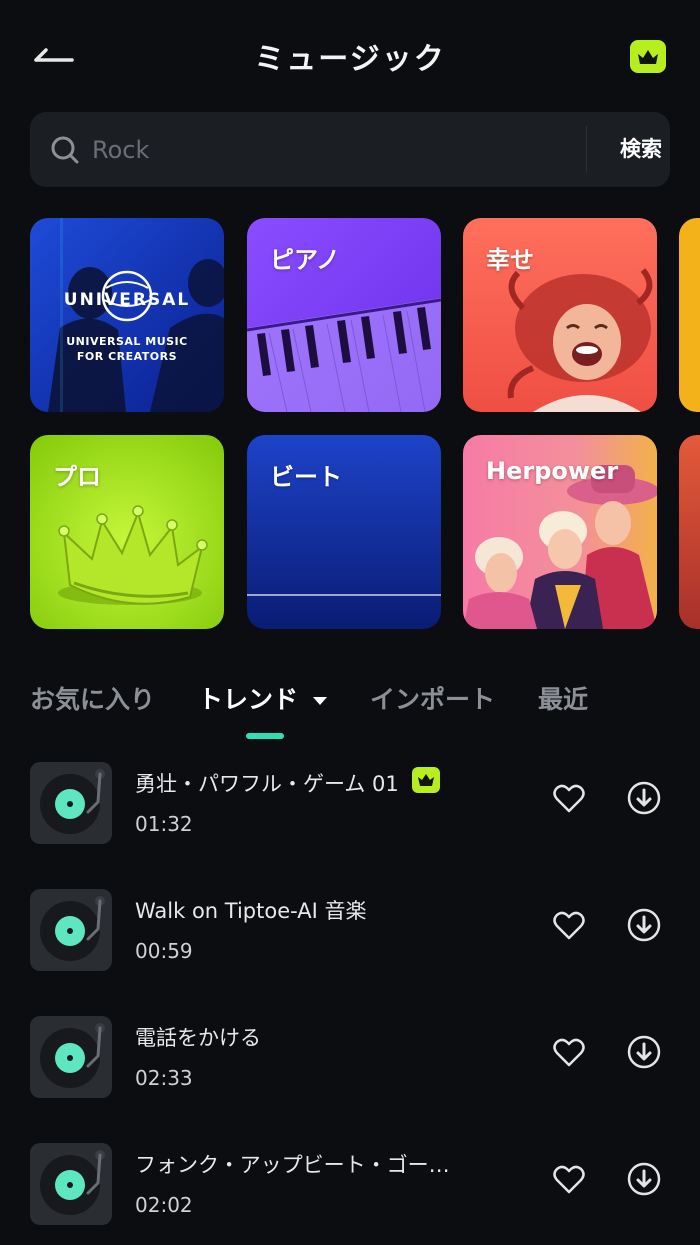 The height and width of the screenshot is (1245, 700). What do you see at coordinates (344, 532) in the screenshot?
I see `category-beat: ビート` at bounding box center [344, 532].